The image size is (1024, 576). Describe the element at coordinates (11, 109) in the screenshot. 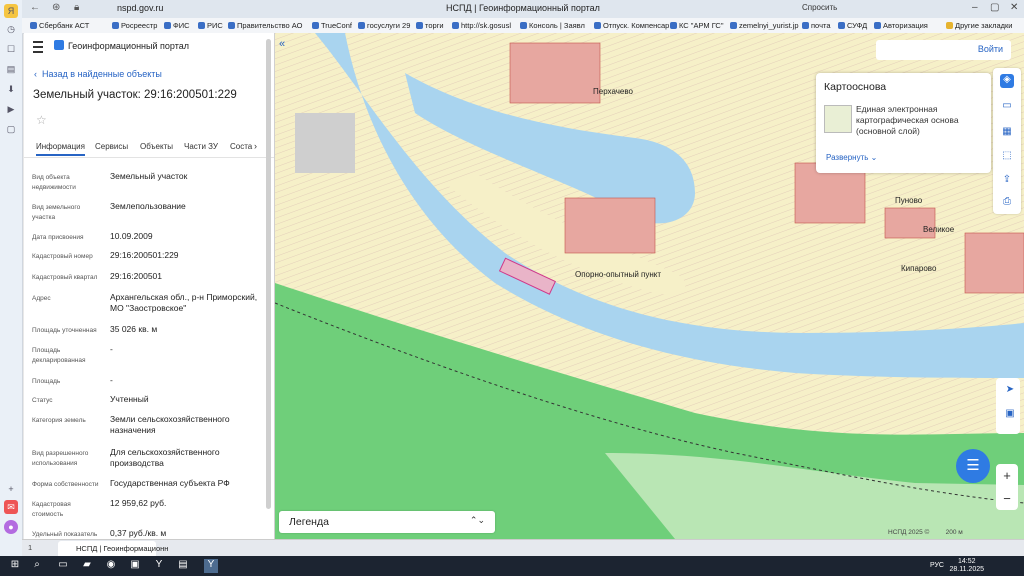

I see `video-icon: ▶` at that location.